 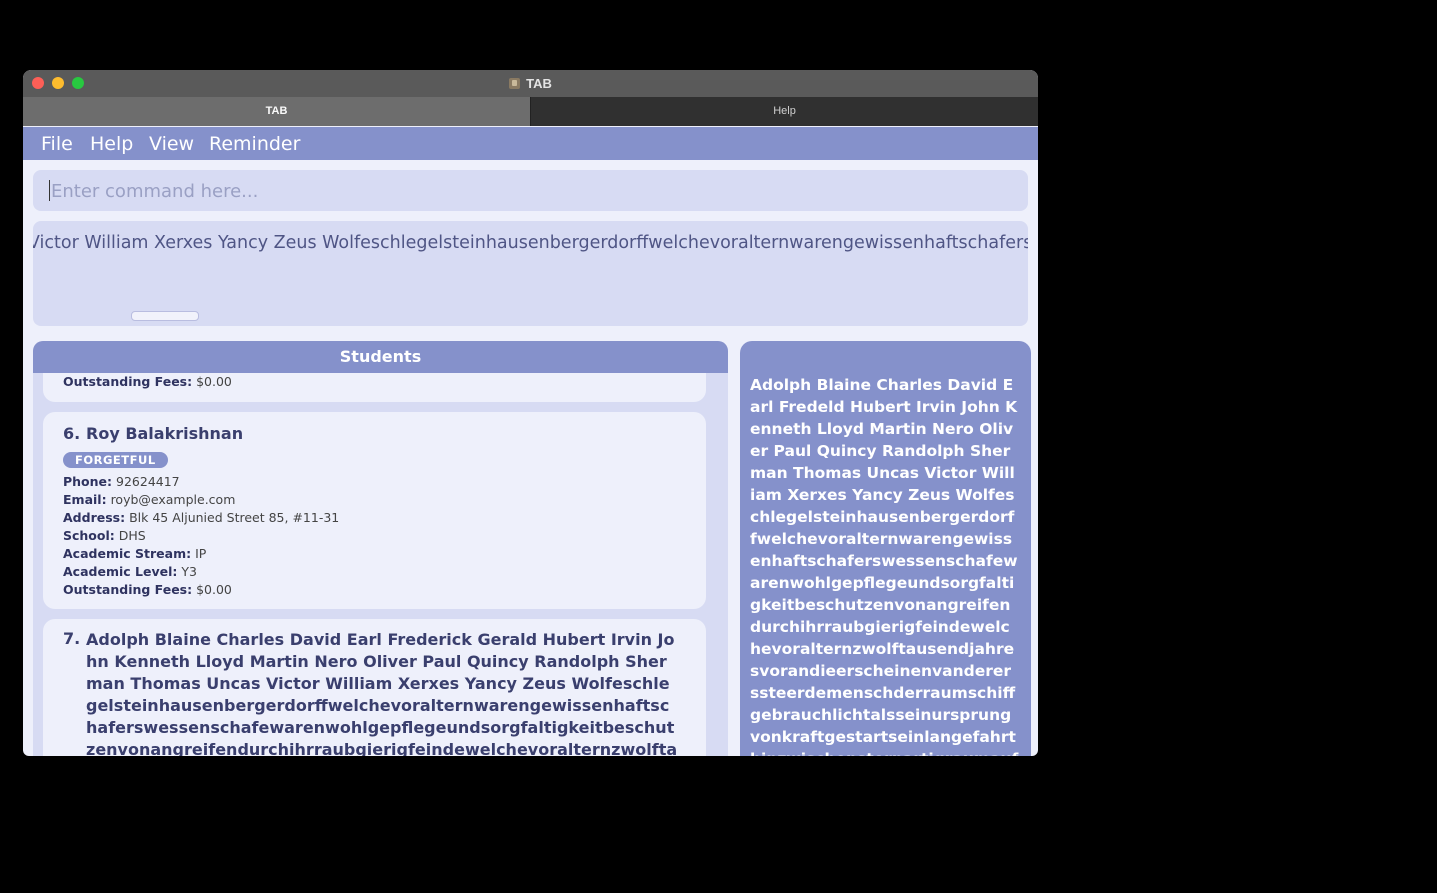 I want to click on window-title: TAB, so click(x=539, y=83).